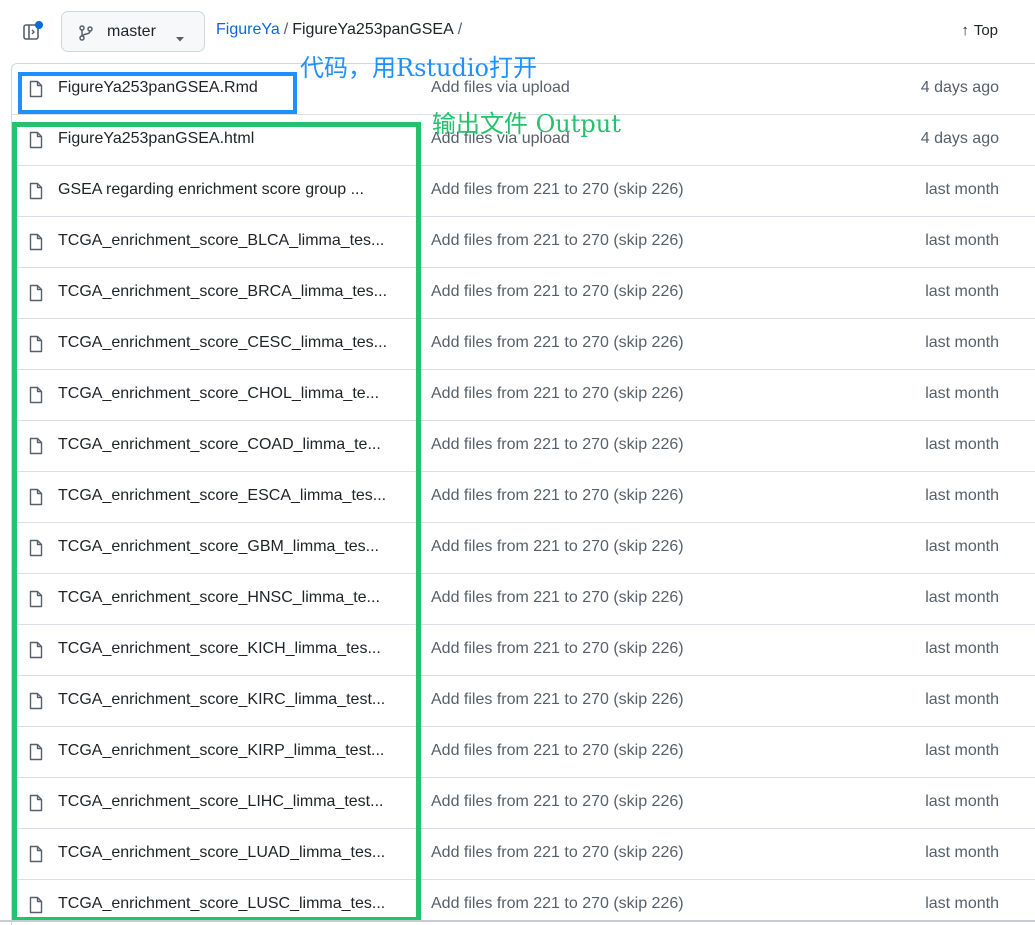  What do you see at coordinates (526, 124) in the screenshot?
I see `output-annotation-label: 输出文件 Output` at bounding box center [526, 124].